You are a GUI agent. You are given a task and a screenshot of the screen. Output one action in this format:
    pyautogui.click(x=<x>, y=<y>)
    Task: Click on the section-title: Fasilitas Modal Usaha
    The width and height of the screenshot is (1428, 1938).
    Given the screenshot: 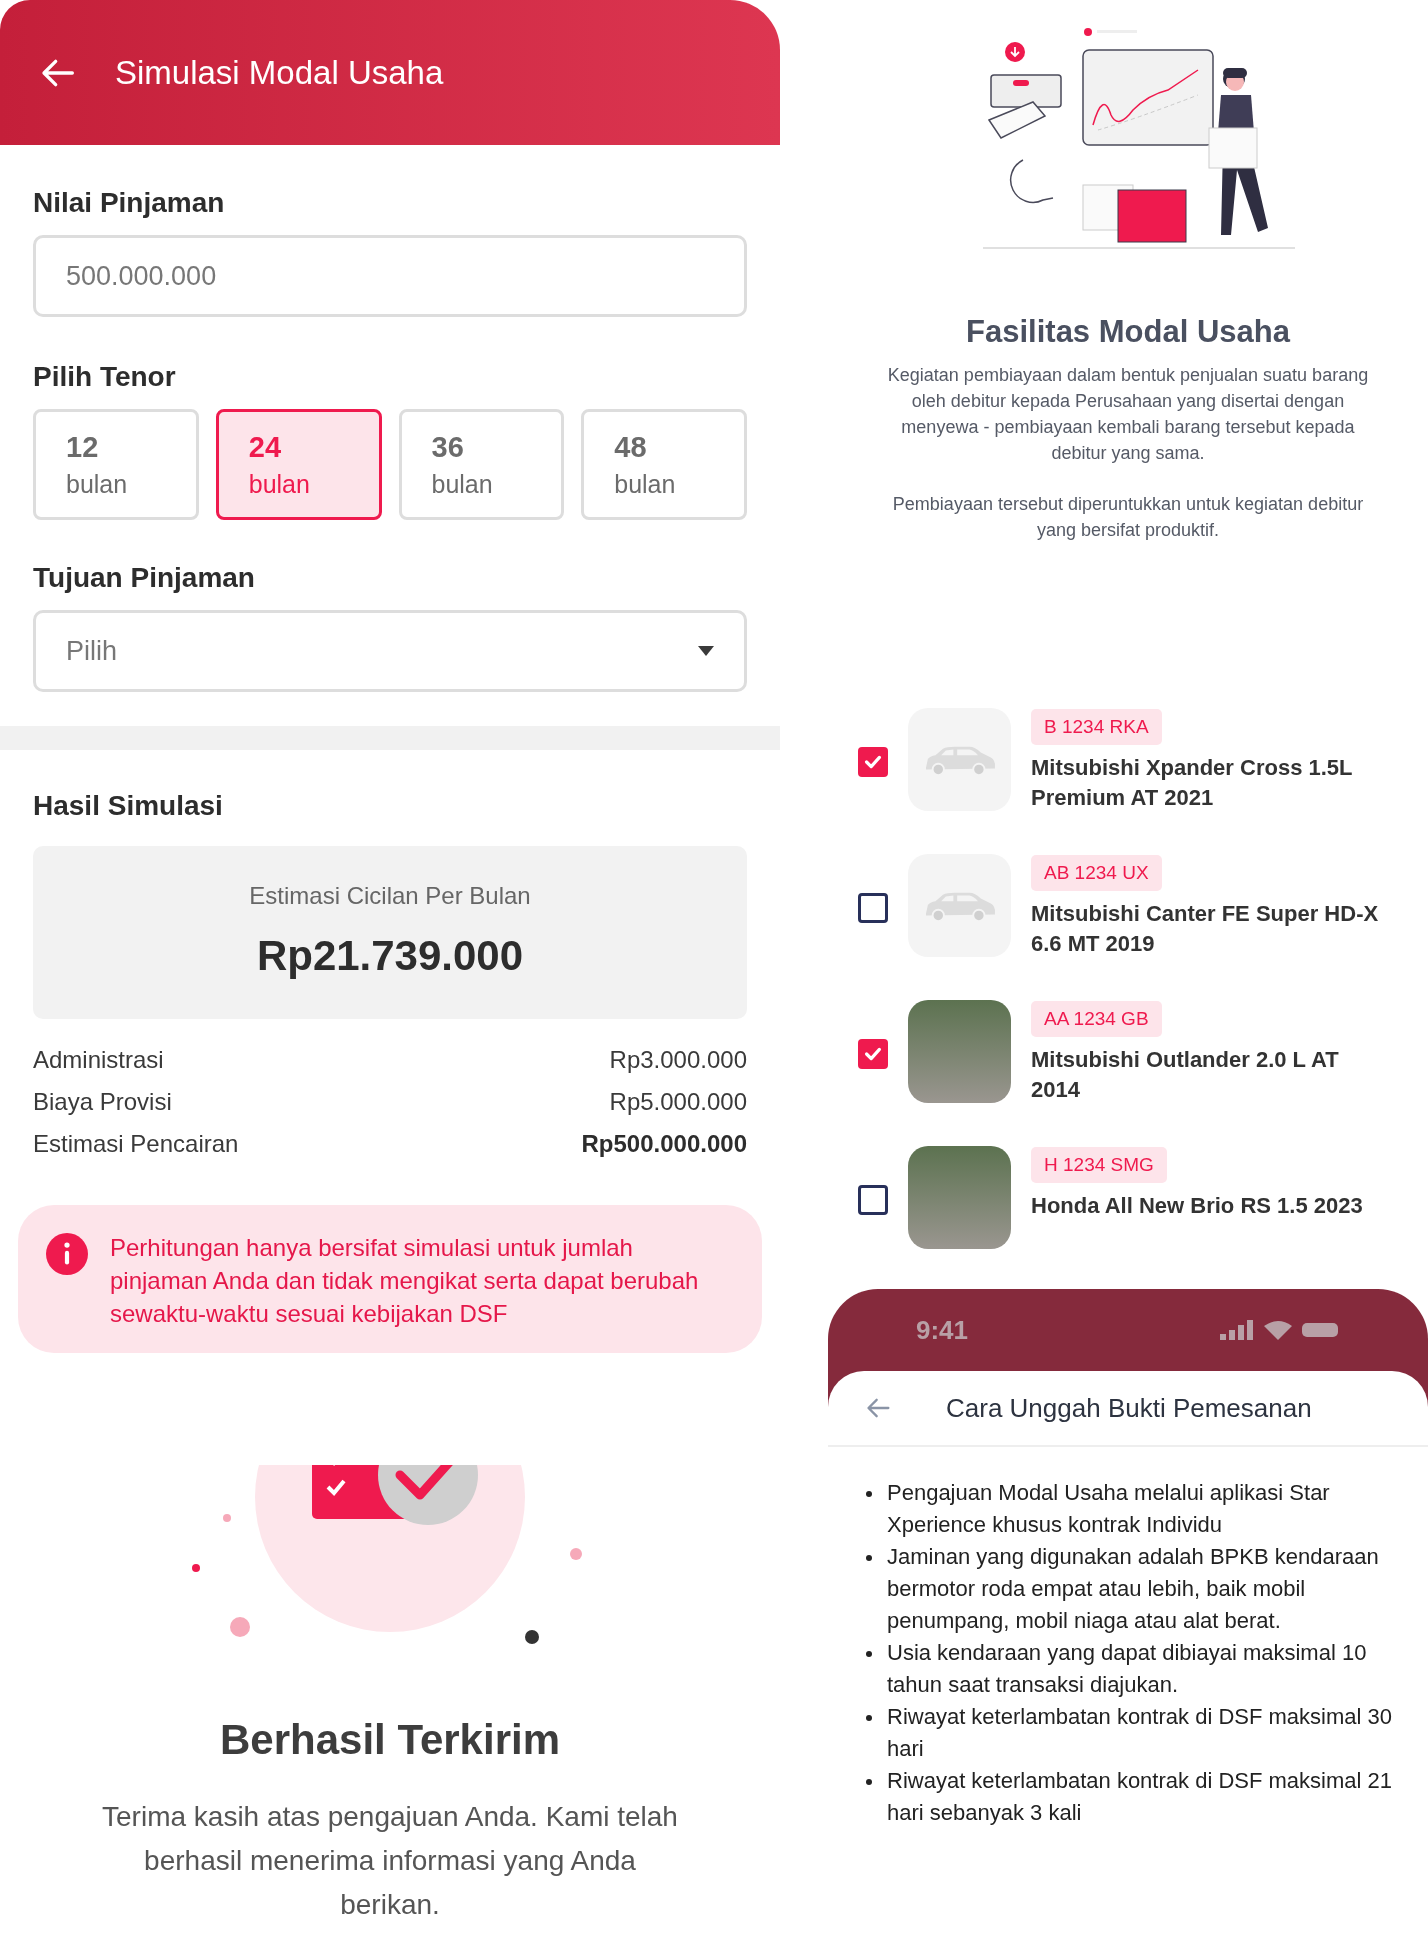 What is the action you would take?
    pyautogui.click(x=1128, y=332)
    